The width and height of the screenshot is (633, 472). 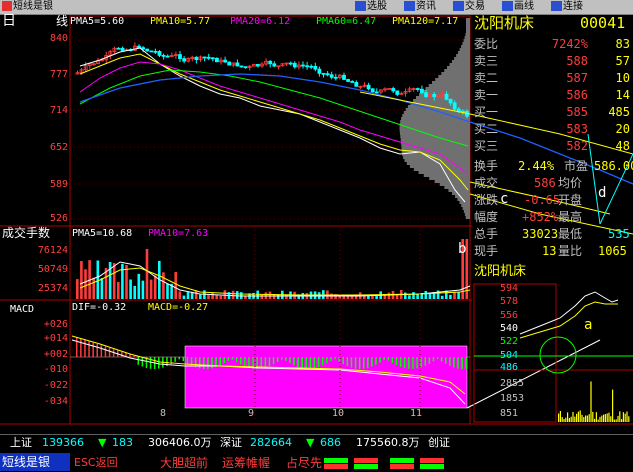 I want to click on orderbook-price: 585, so click(x=577, y=112).